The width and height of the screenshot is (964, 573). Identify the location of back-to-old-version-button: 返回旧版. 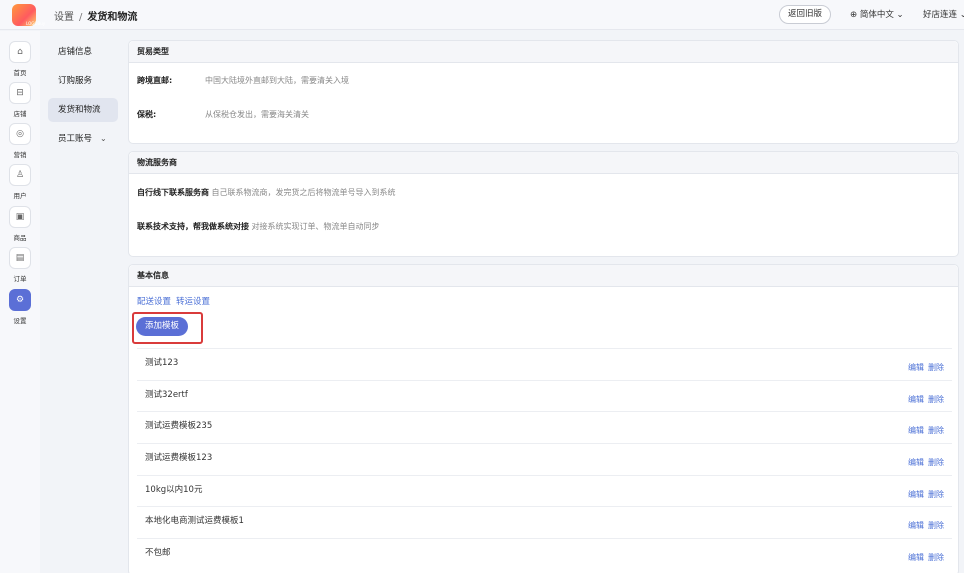
(805, 14).